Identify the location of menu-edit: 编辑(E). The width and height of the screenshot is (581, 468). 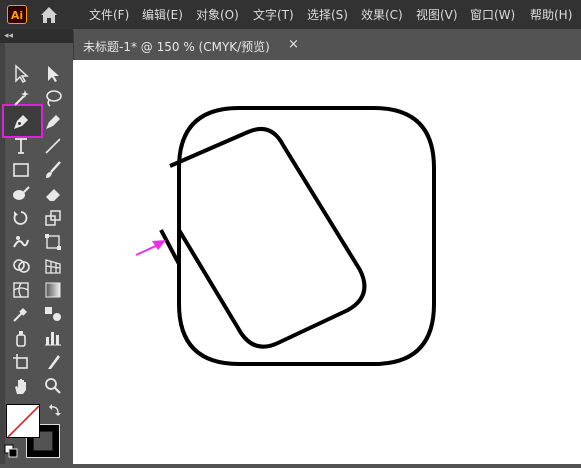
(162, 15).